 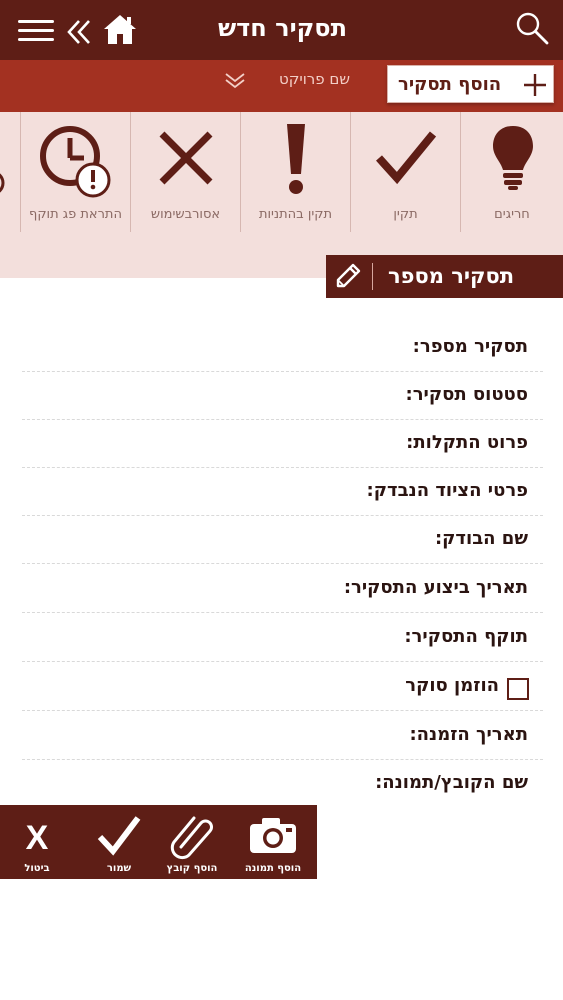 What do you see at coordinates (532, 28) in the screenshot?
I see `search-icon` at bounding box center [532, 28].